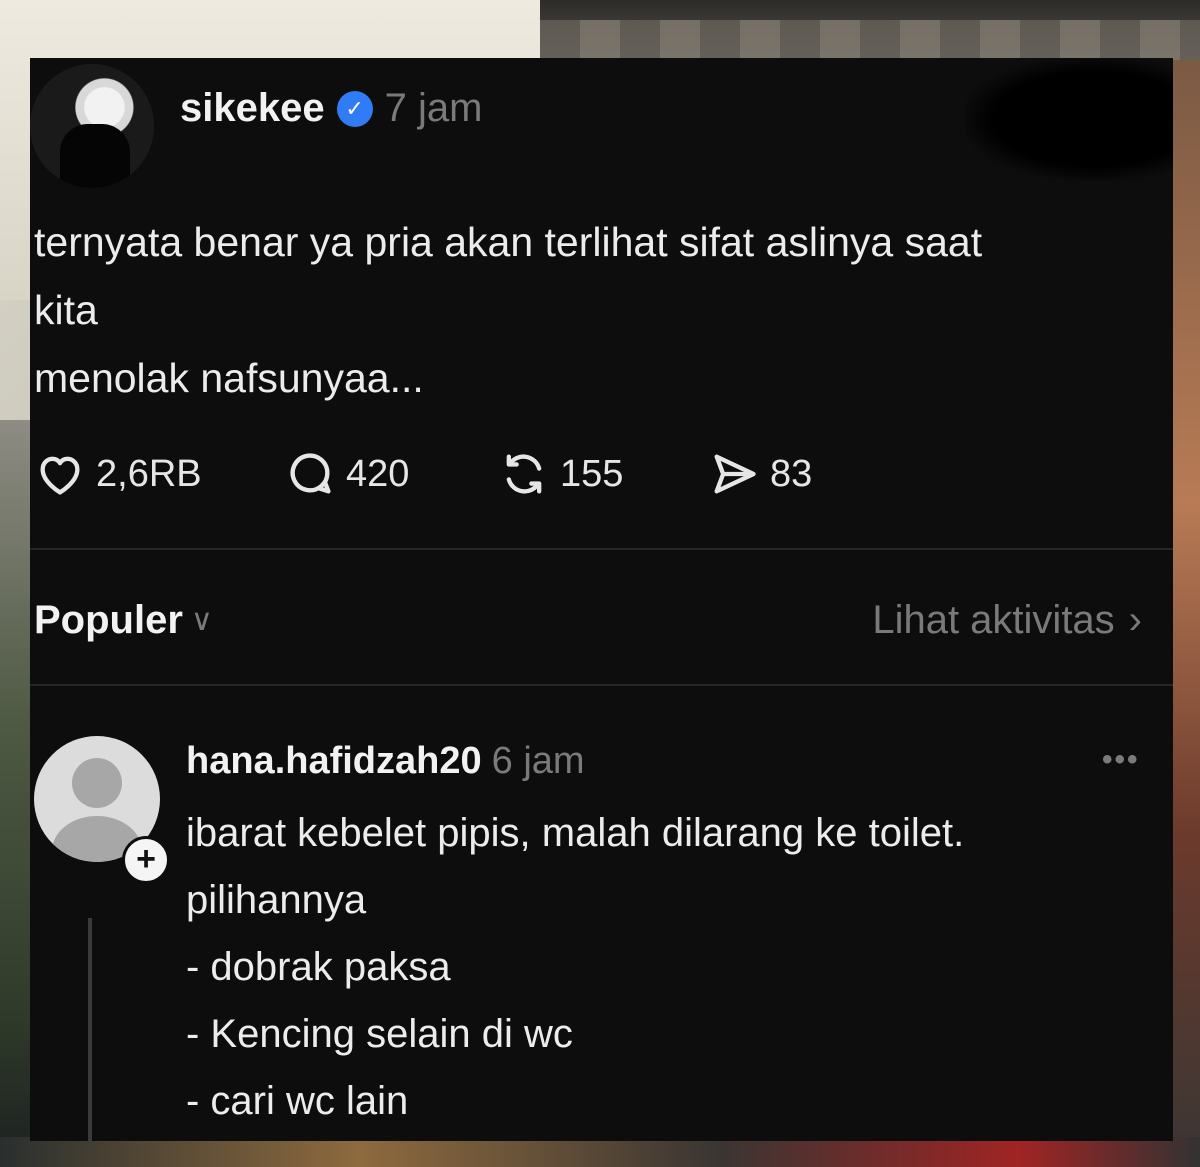 This screenshot has height=1167, width=1200. I want to click on chevron-down-icon: ∨, so click(201, 620).